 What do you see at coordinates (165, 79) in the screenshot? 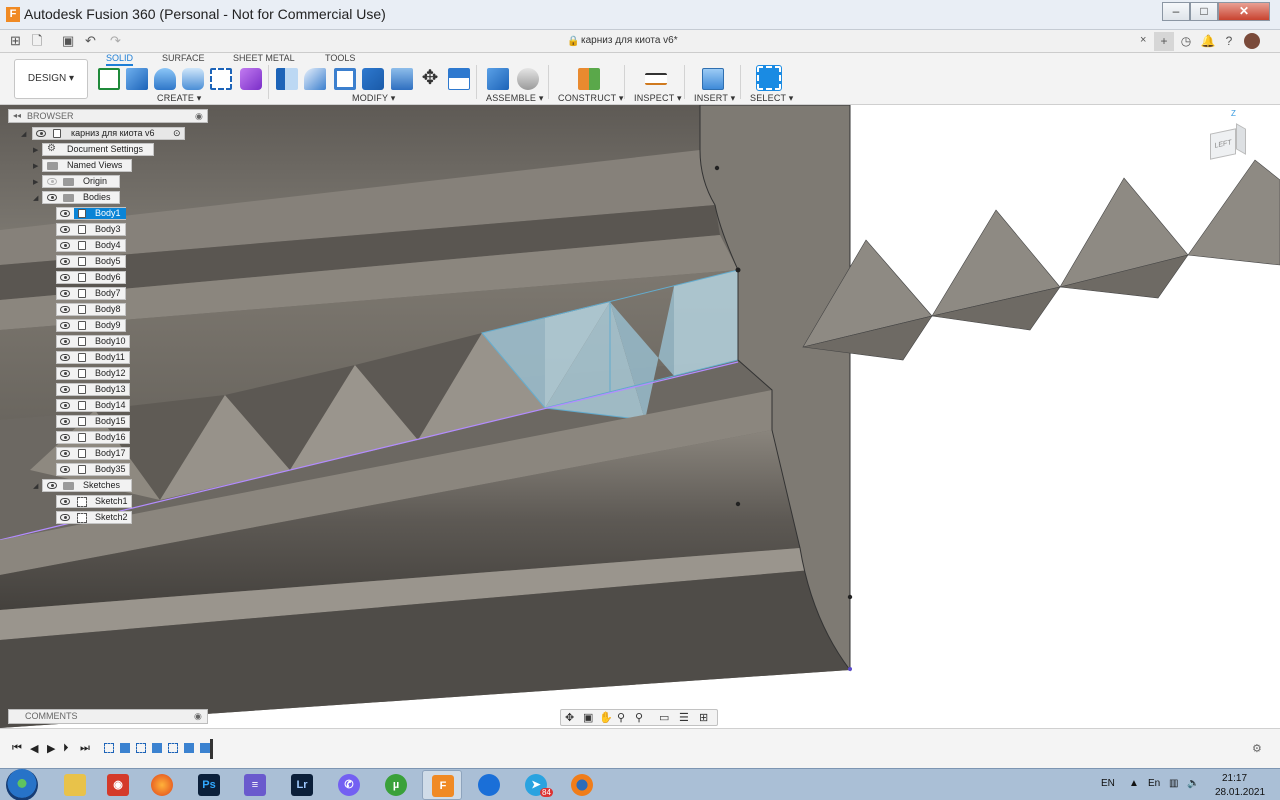
I see `revolve-icon` at bounding box center [165, 79].